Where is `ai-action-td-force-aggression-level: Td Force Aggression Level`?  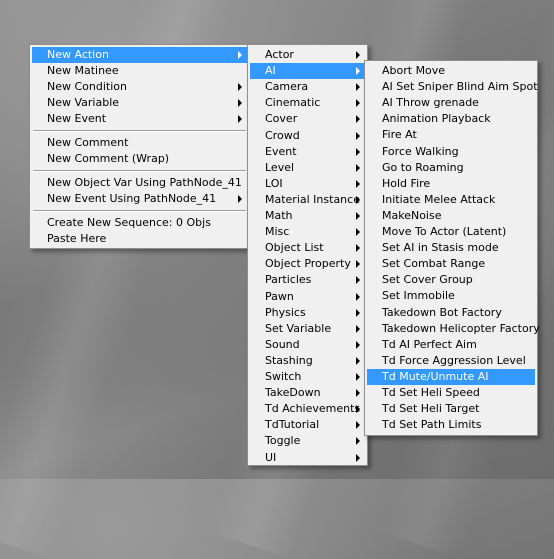
ai-action-td-force-aggression-level: Td Force Aggression Level is located at coordinates (451, 361).